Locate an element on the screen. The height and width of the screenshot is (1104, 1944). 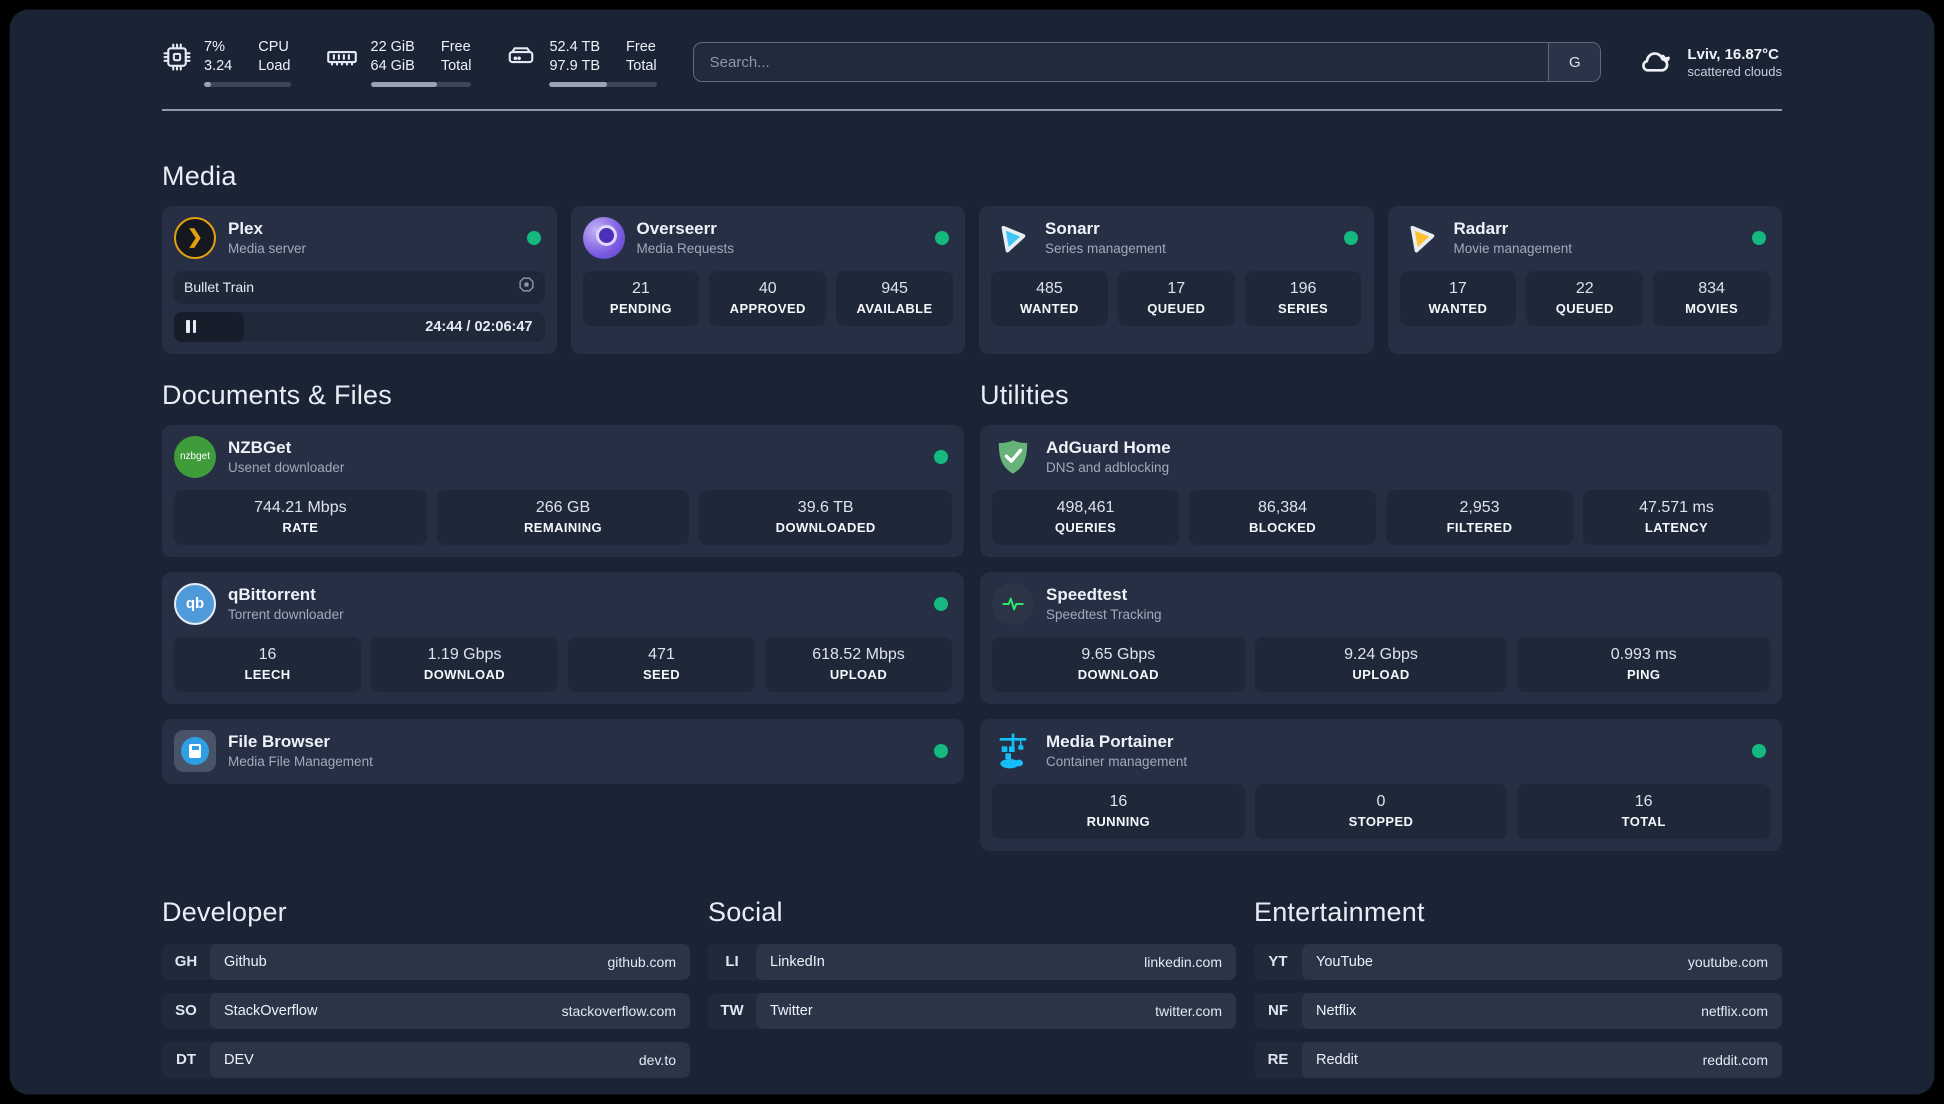
stat-value: 744.21 Mbps is located at coordinates (300, 507).